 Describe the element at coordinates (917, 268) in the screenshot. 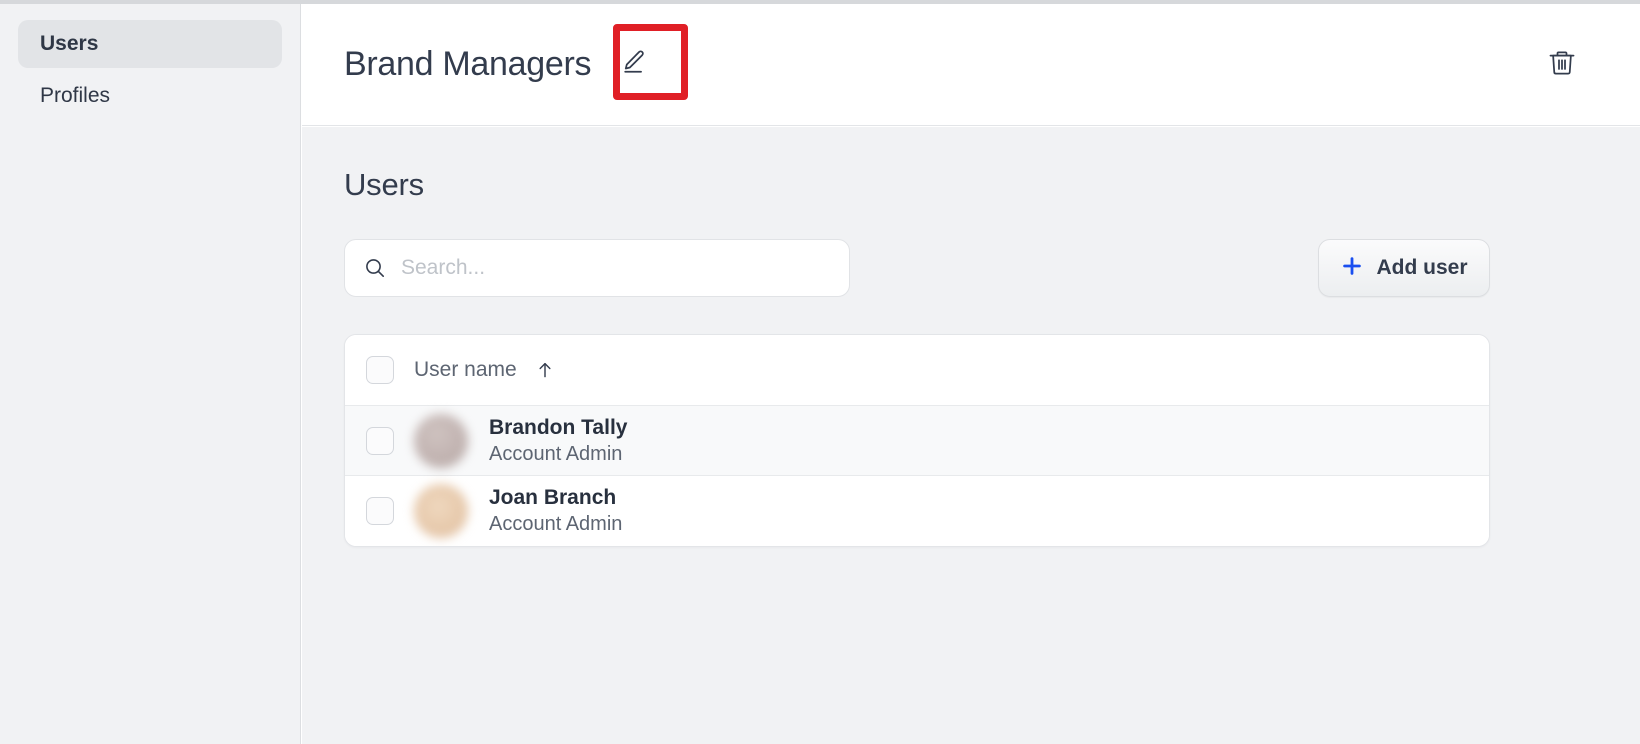

I see `users-toolbar: Add user` at that location.